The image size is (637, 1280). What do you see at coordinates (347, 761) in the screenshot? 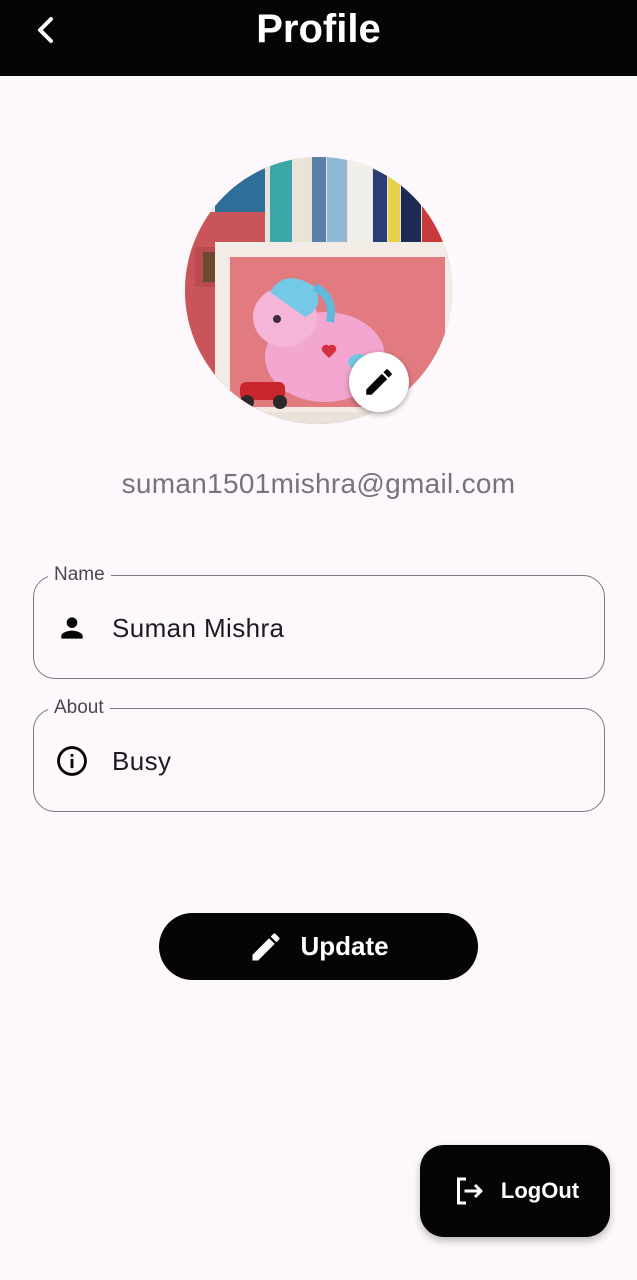
I see `about-input` at bounding box center [347, 761].